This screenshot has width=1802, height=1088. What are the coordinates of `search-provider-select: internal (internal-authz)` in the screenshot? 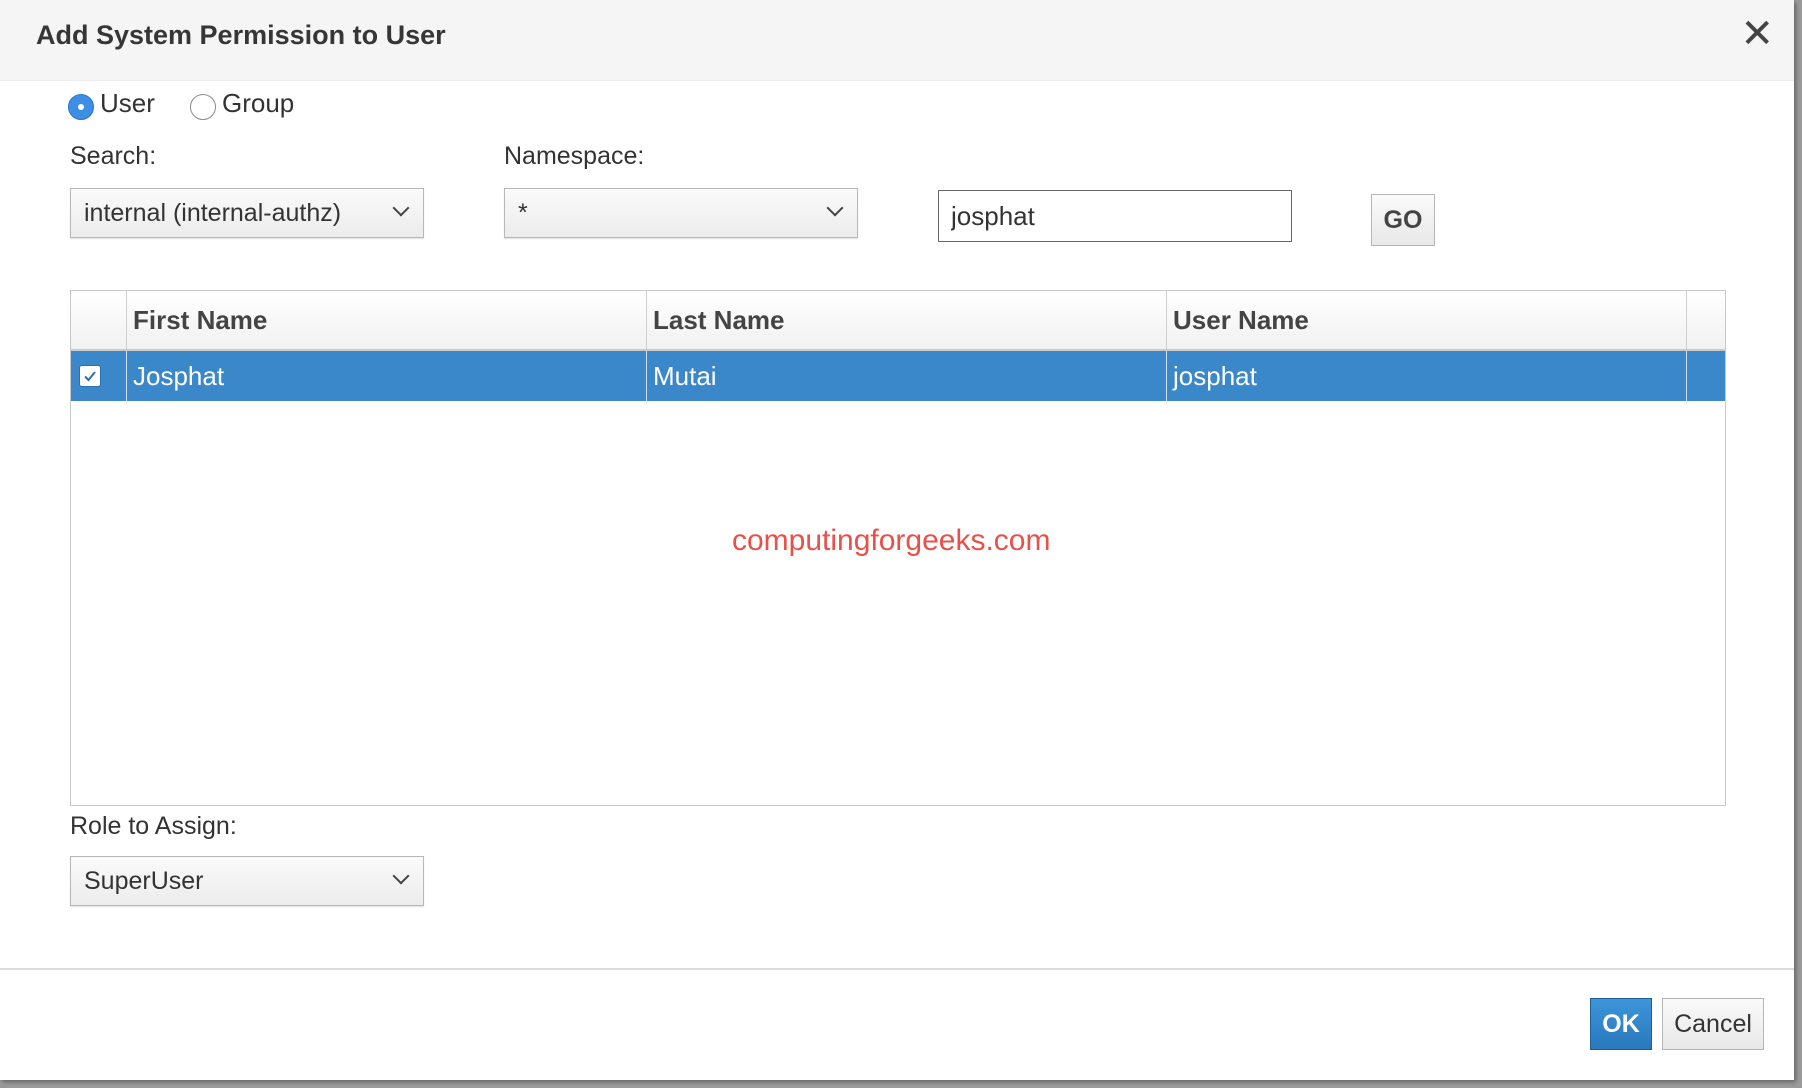 It's located at (247, 213).